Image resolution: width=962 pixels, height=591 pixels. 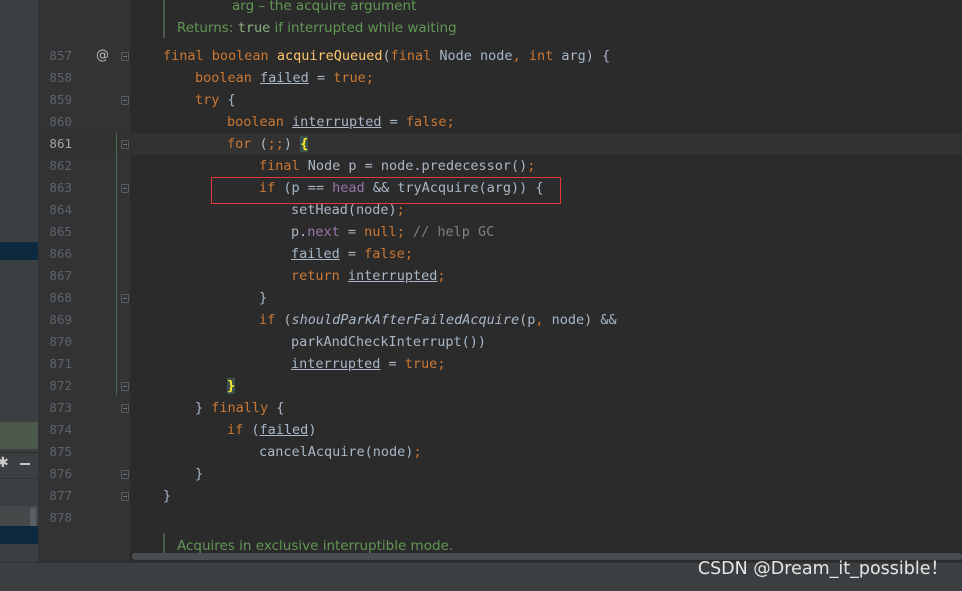 What do you see at coordinates (299, 232) in the screenshot?
I see `code-text: p.` at bounding box center [299, 232].